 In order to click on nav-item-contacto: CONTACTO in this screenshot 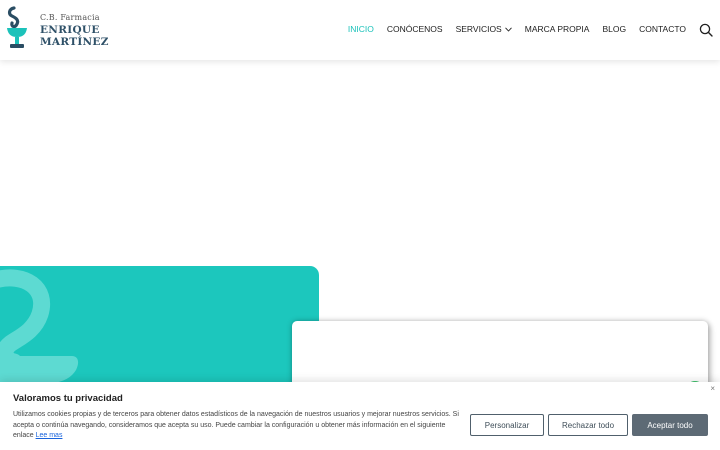, I will do `click(662, 29)`.